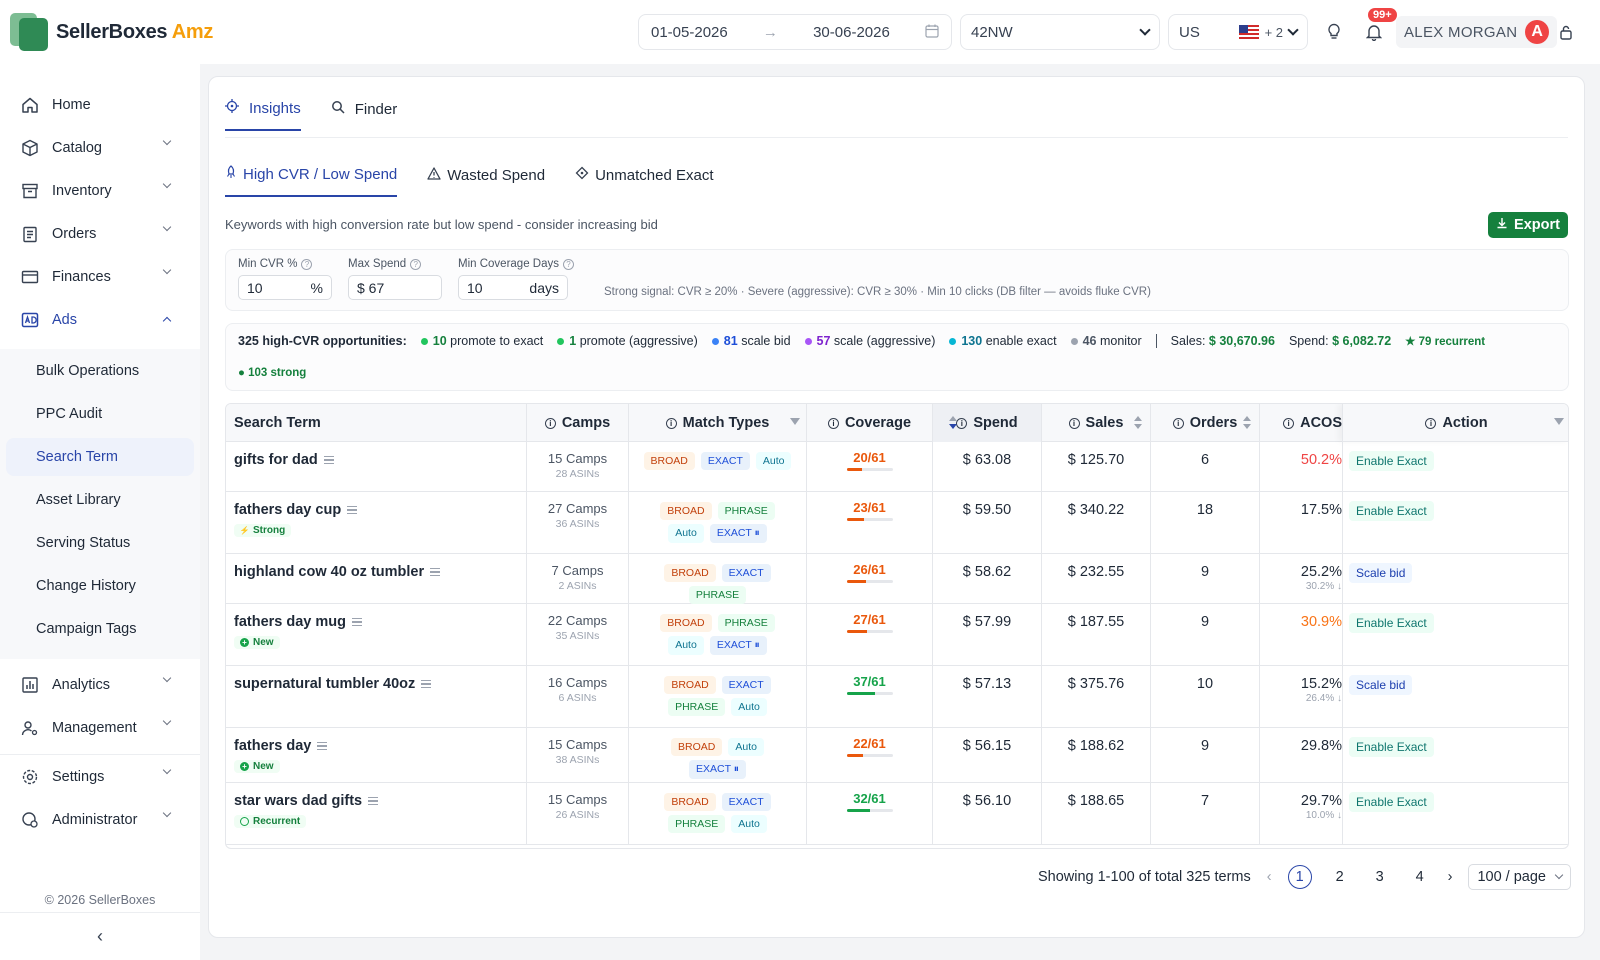  I want to click on user-menu: ALEX MORGAN A, so click(1477, 32).